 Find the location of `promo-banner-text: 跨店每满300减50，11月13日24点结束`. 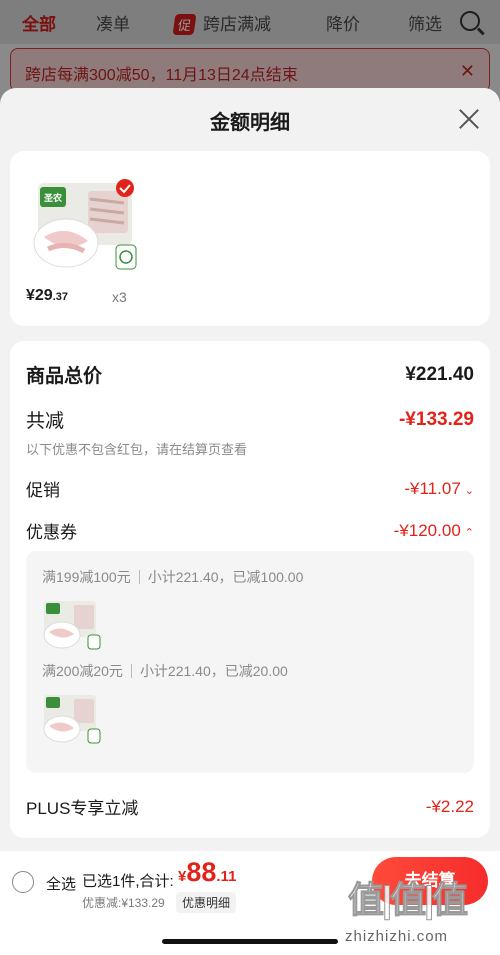

promo-banner-text: 跨店每满300减50，11月13日24点结束 is located at coordinates (161, 75).